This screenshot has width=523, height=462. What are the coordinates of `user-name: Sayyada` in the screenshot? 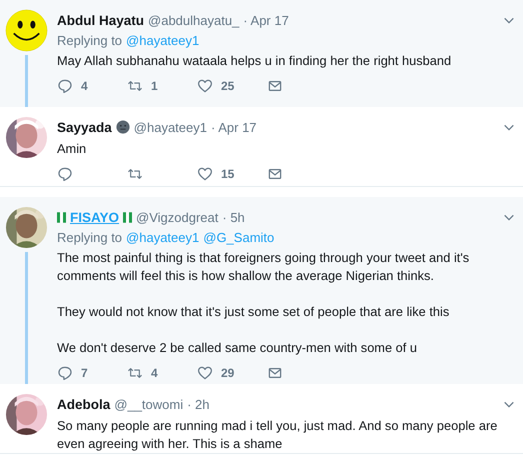 It's located at (84, 127).